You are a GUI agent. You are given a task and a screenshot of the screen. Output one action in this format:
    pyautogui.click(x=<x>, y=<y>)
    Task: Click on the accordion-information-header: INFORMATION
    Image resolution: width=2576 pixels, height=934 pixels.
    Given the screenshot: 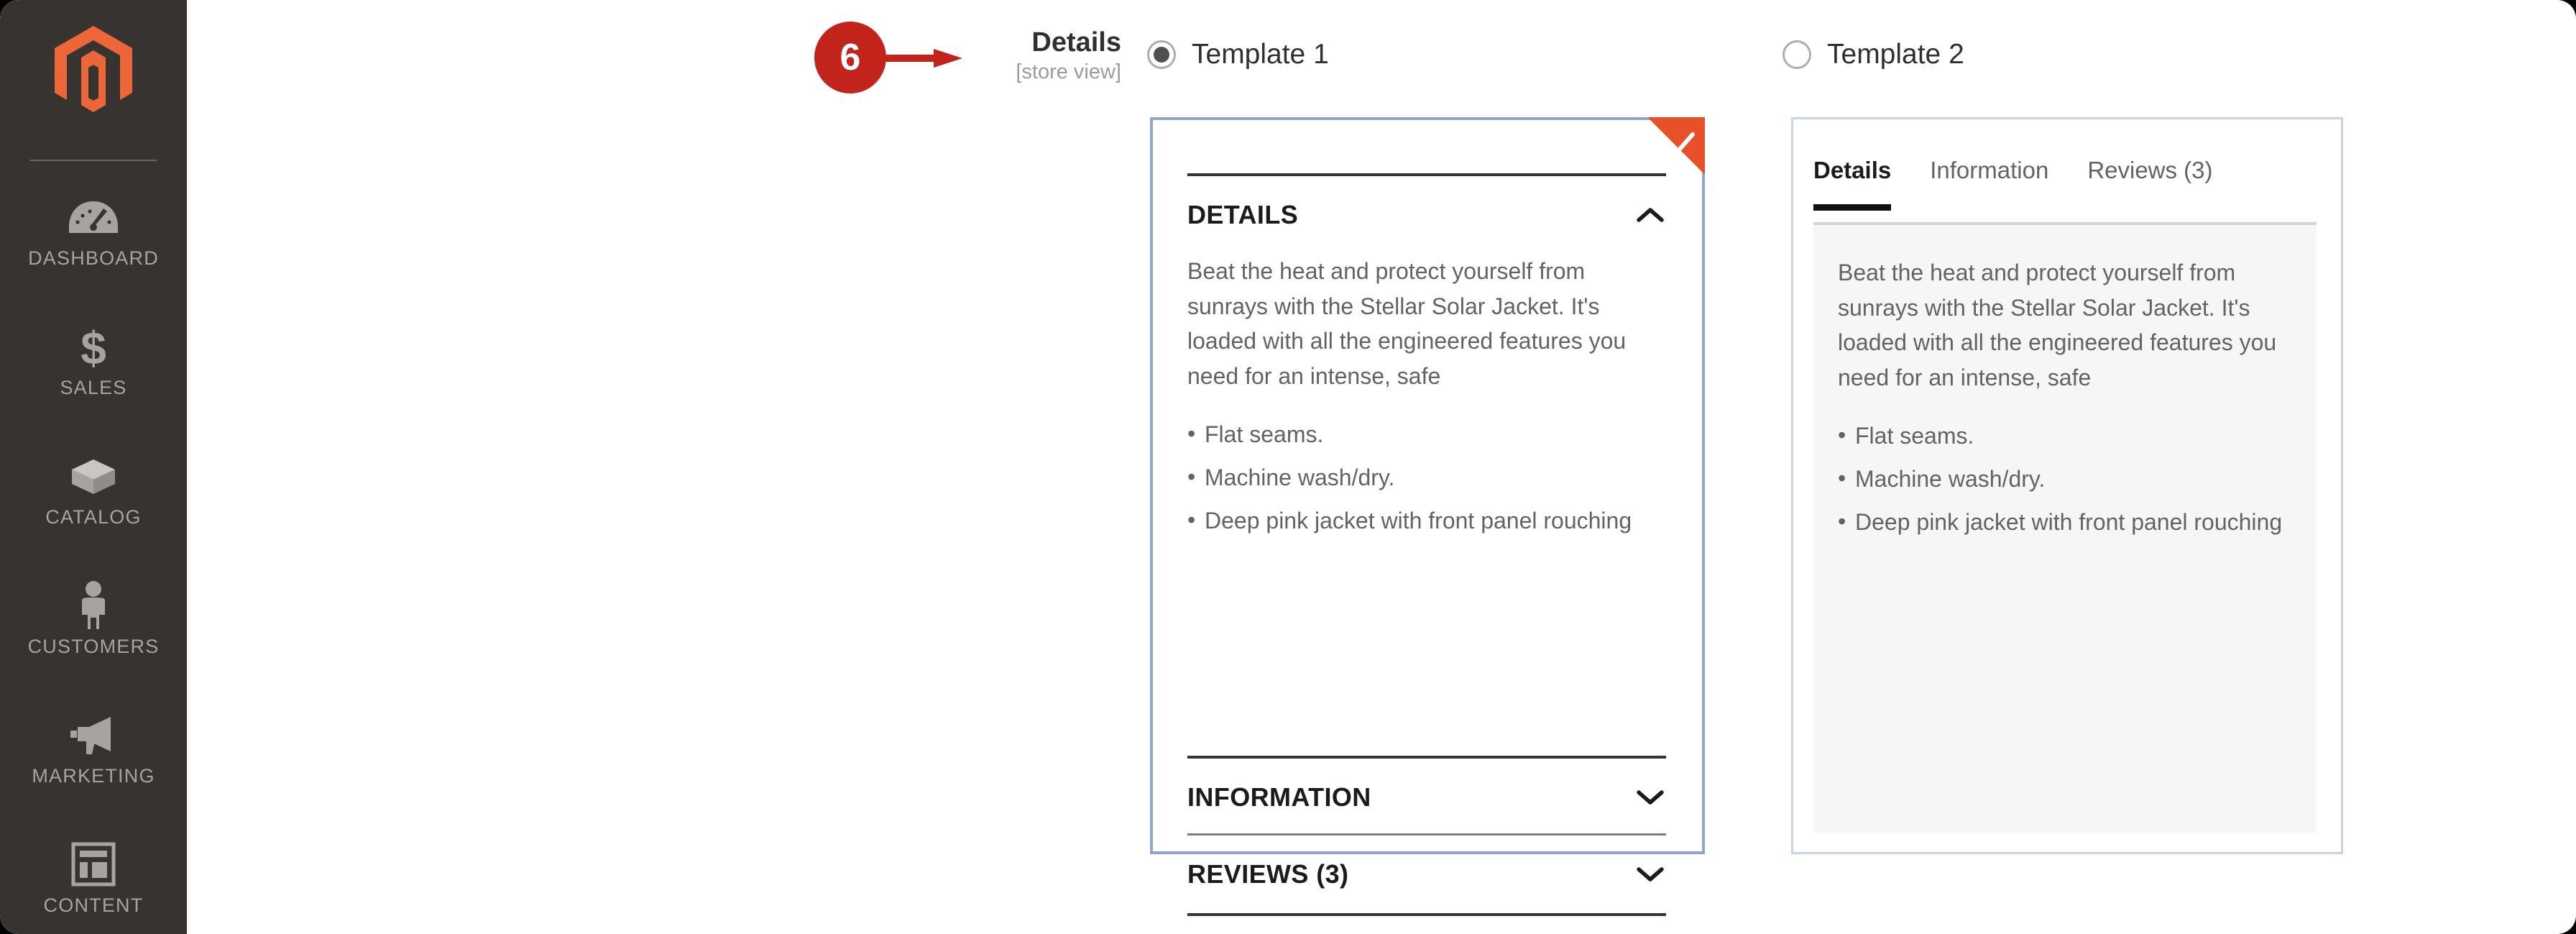 What is the action you would take?
    pyautogui.click(x=1426, y=797)
    